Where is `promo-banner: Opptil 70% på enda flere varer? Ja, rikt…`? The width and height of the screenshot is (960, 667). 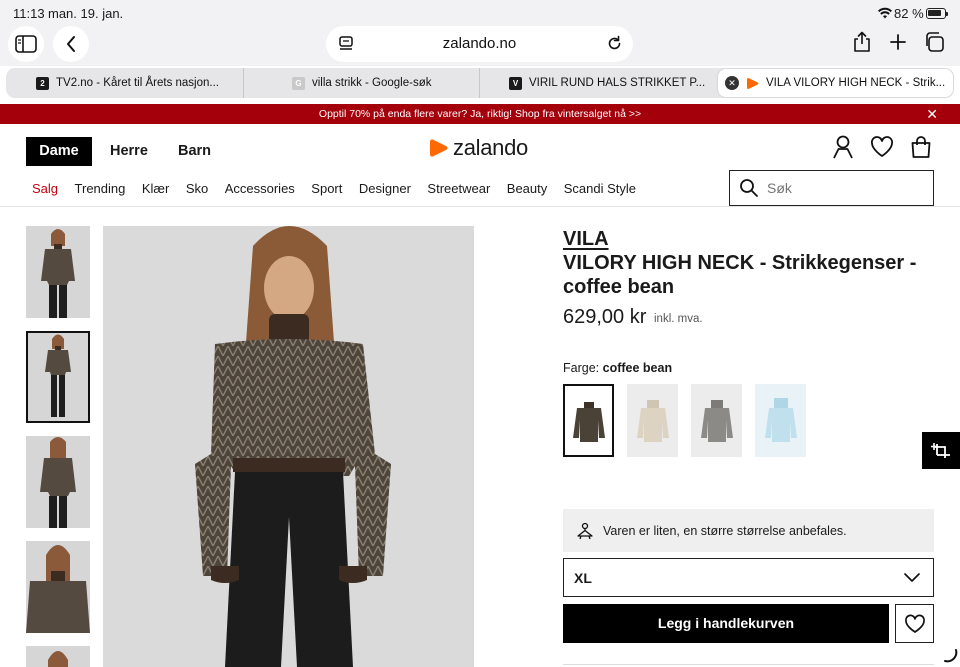
promo-banner: Opptil 70% på enda flere varer? Ja, rikt… is located at coordinates (480, 114).